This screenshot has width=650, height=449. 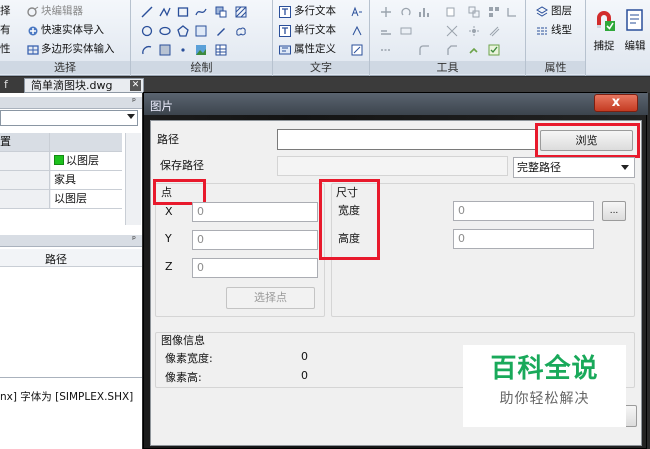 What do you see at coordinates (78, 49) in the screenshot?
I see `polygon-entity-input-button: 多边形实体输入` at bounding box center [78, 49].